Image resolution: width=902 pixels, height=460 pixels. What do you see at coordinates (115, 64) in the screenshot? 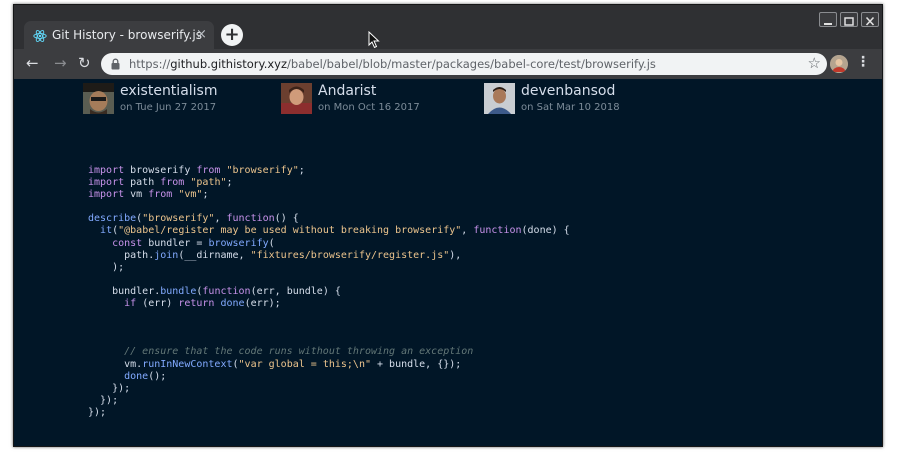
I see `lock-icon` at bounding box center [115, 64].